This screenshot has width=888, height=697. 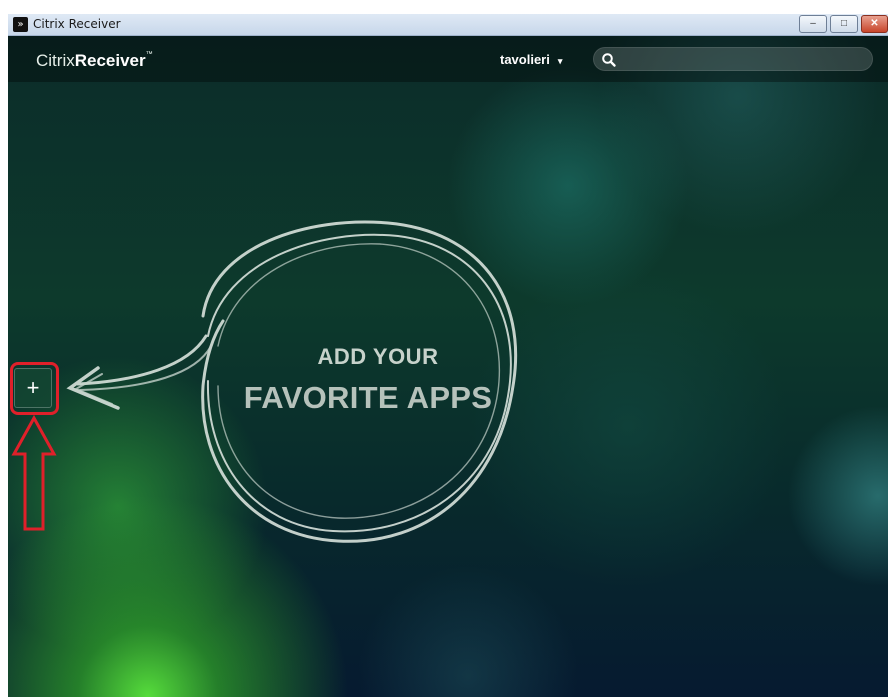 What do you see at coordinates (368, 397) in the screenshot?
I see `empty-state-heading-line2: FAVORITE APPS` at bounding box center [368, 397].